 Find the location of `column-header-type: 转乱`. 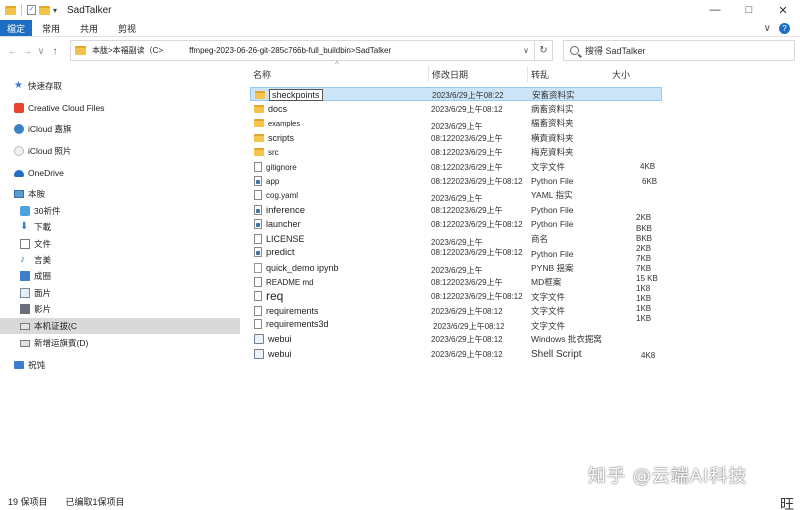

column-header-type: 转乱 is located at coordinates (540, 74).